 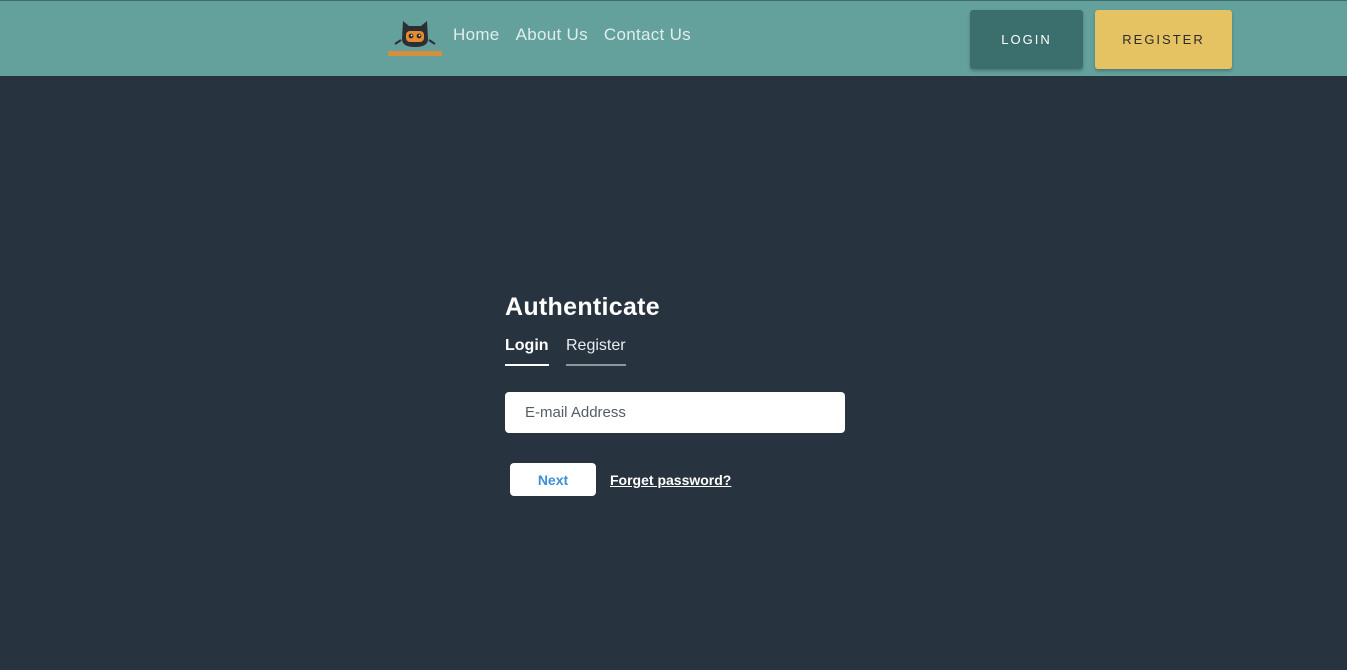 What do you see at coordinates (1026, 39) in the screenshot?
I see `login-button: LOGIN` at bounding box center [1026, 39].